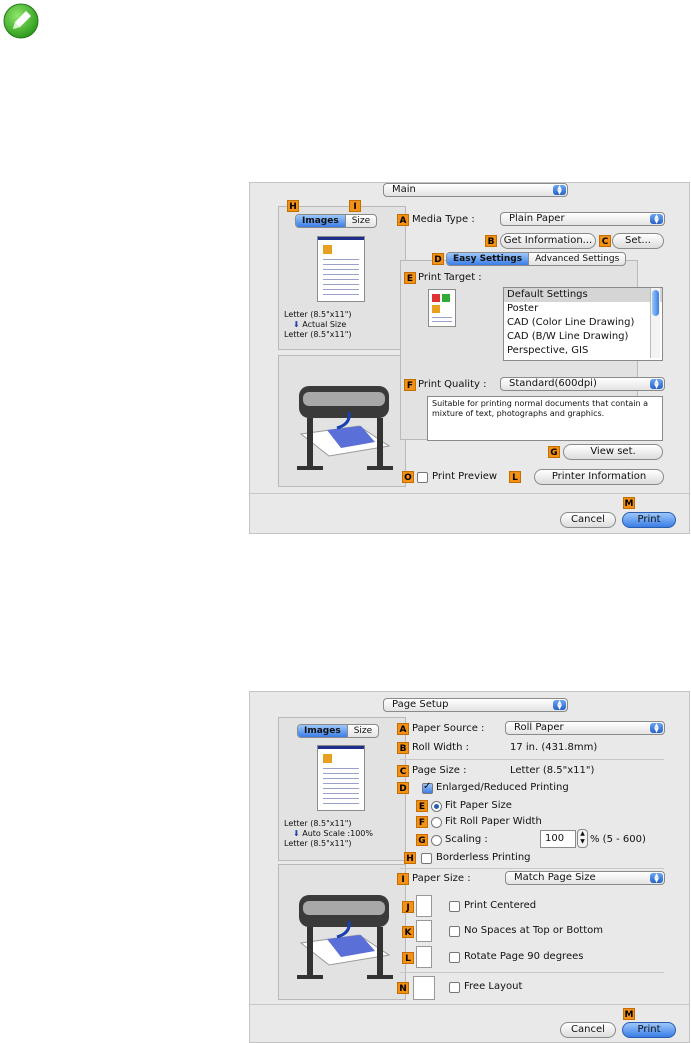  I want to click on print-target-preview, so click(442, 308).